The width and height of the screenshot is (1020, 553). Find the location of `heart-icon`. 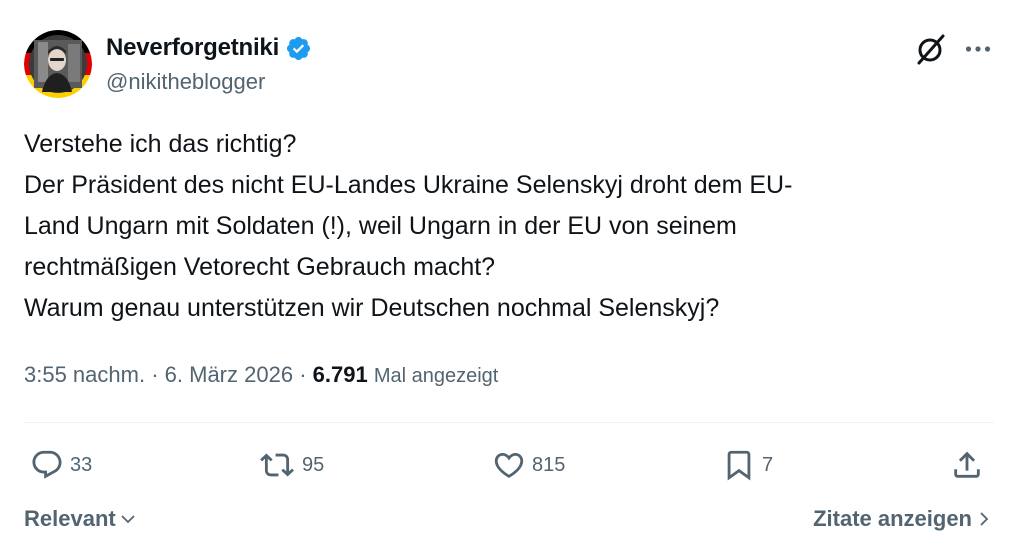

heart-icon is located at coordinates (509, 465).